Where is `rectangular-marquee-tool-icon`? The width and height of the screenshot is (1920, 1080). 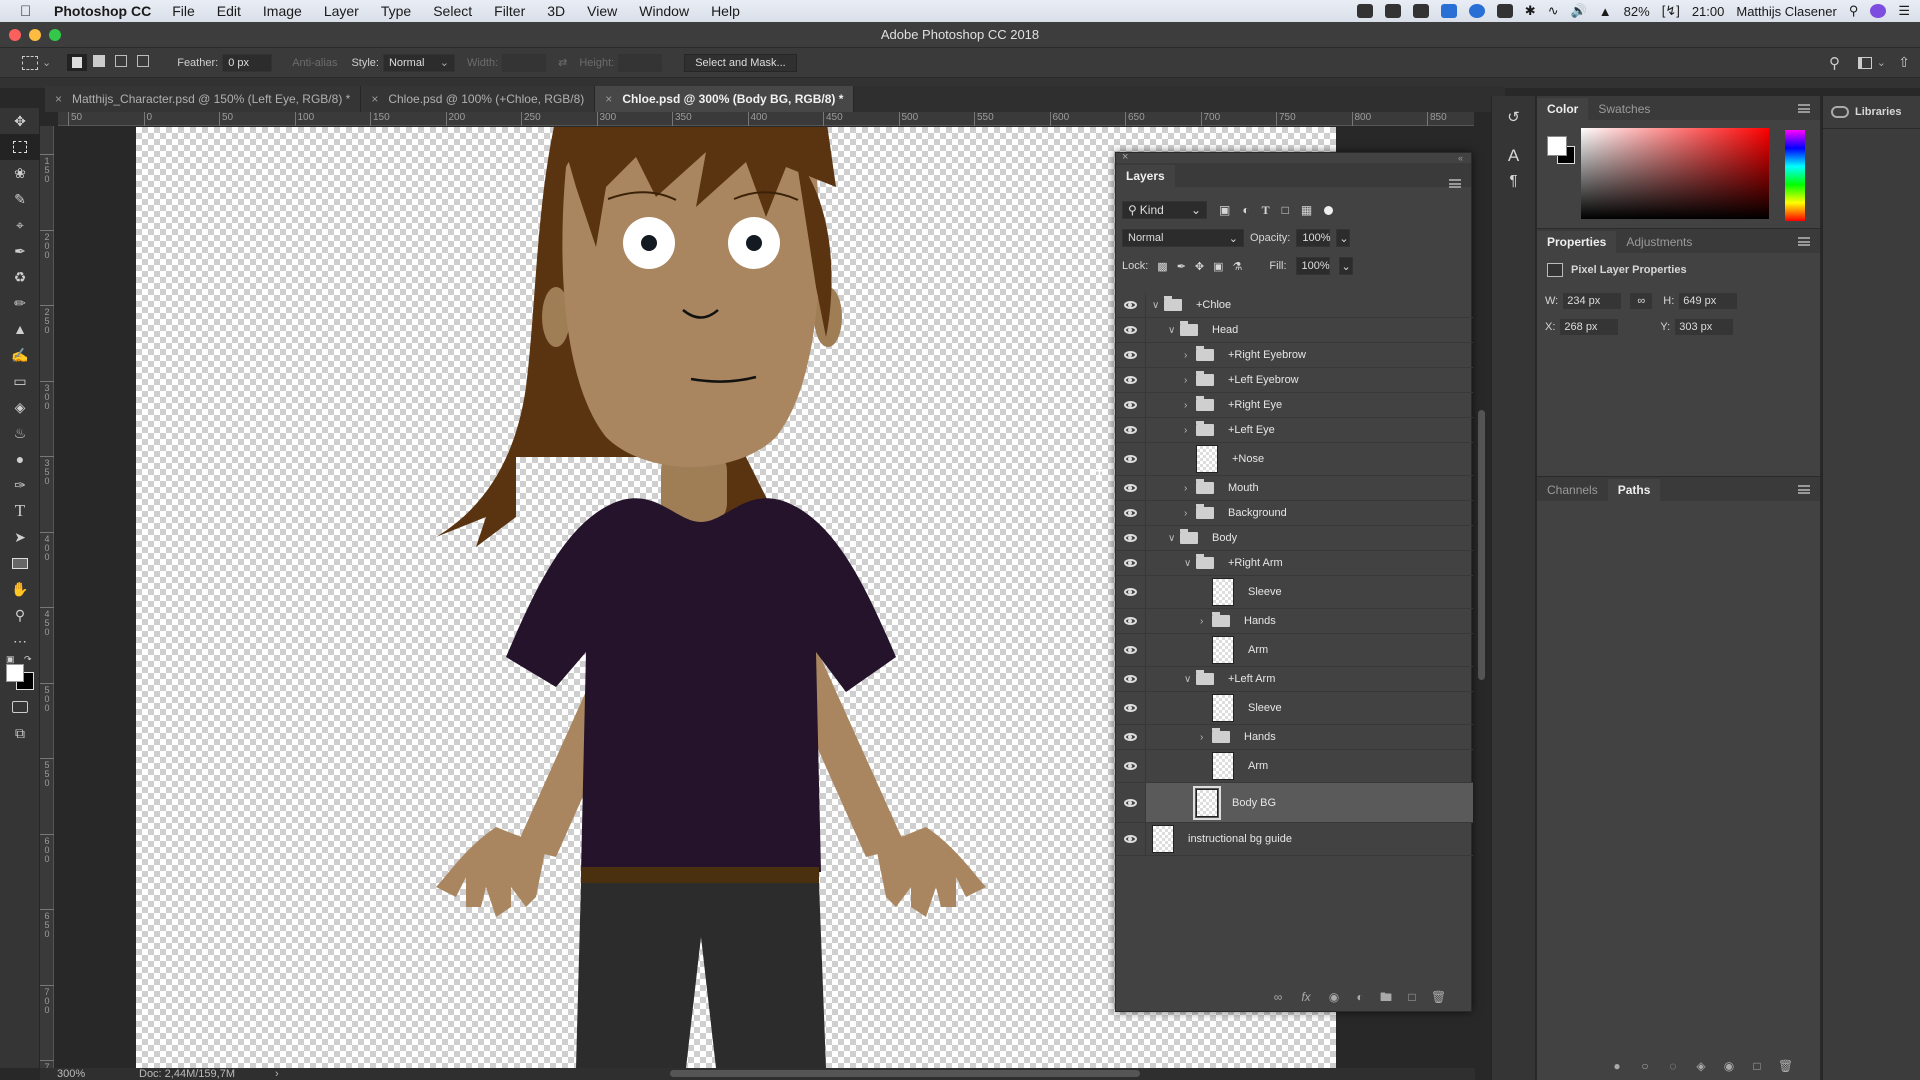 rectangular-marquee-tool-icon is located at coordinates (20, 147).